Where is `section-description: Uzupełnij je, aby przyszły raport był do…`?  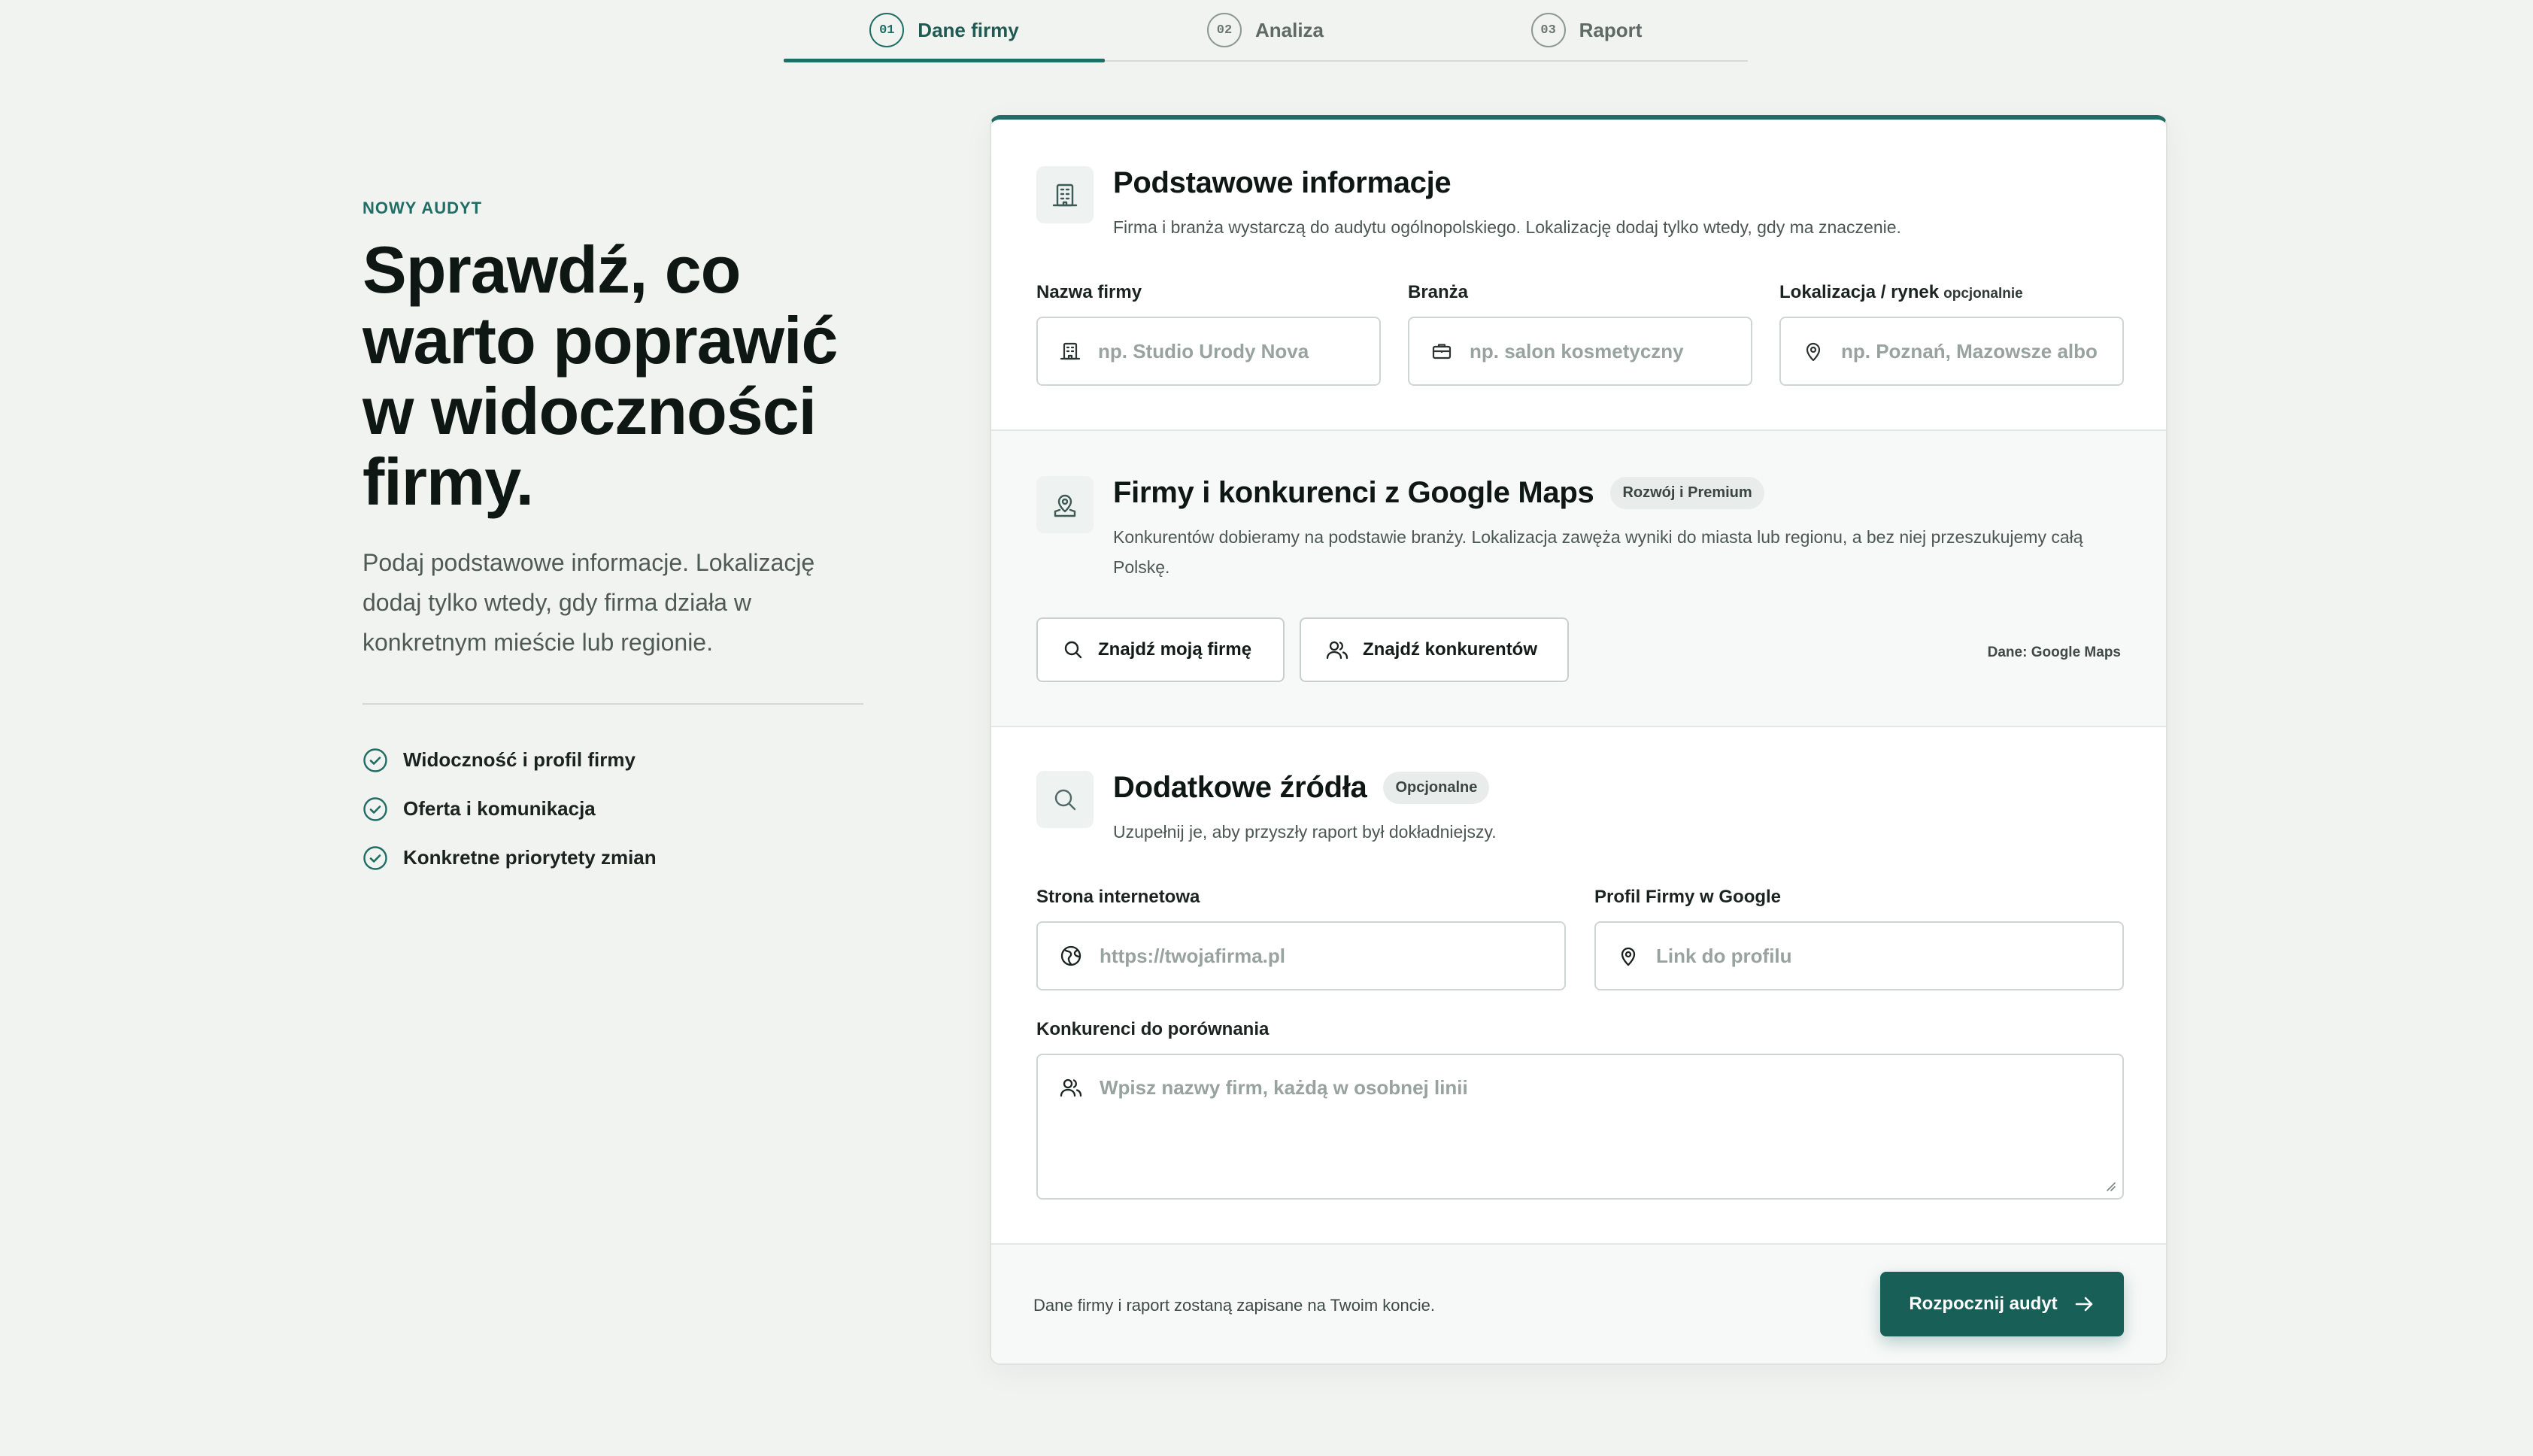
section-description: Uzupełnij je, aby przyszły raport był do… is located at coordinates (1305, 832).